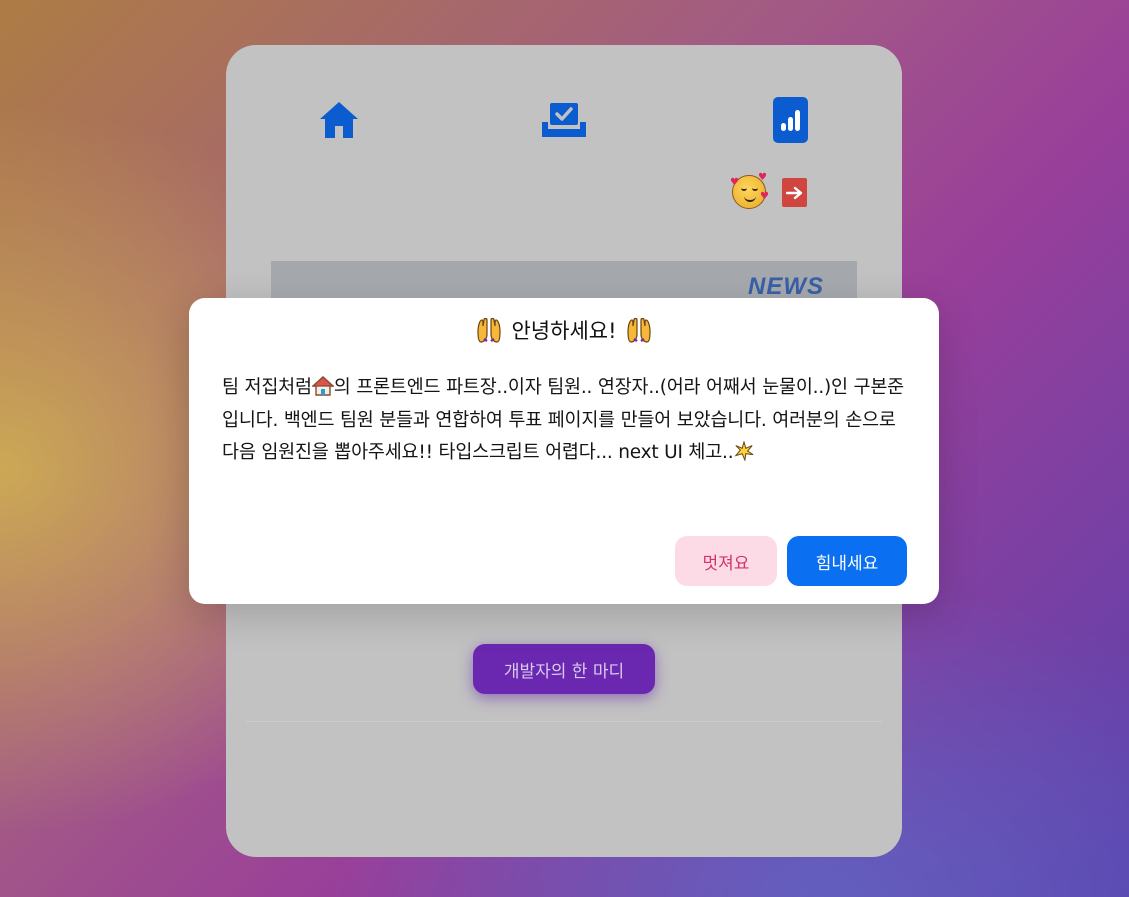 The width and height of the screenshot is (1129, 897). I want to click on cool-button: 멋져요, so click(726, 561).